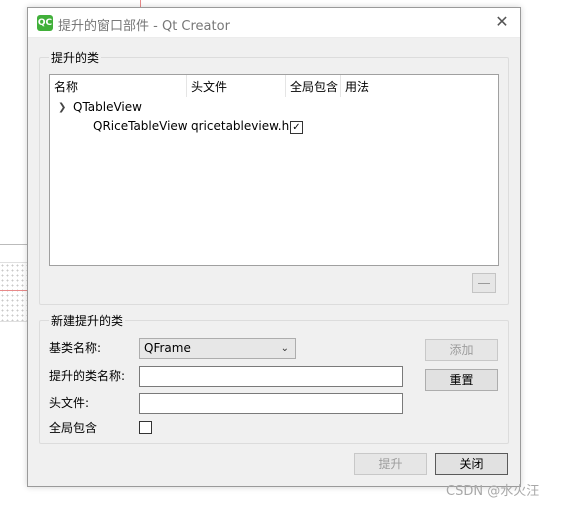 This screenshot has height=505, width=561. Describe the element at coordinates (75, 57) in the screenshot. I see `promoted-classes-group-title: 提升的类` at that location.